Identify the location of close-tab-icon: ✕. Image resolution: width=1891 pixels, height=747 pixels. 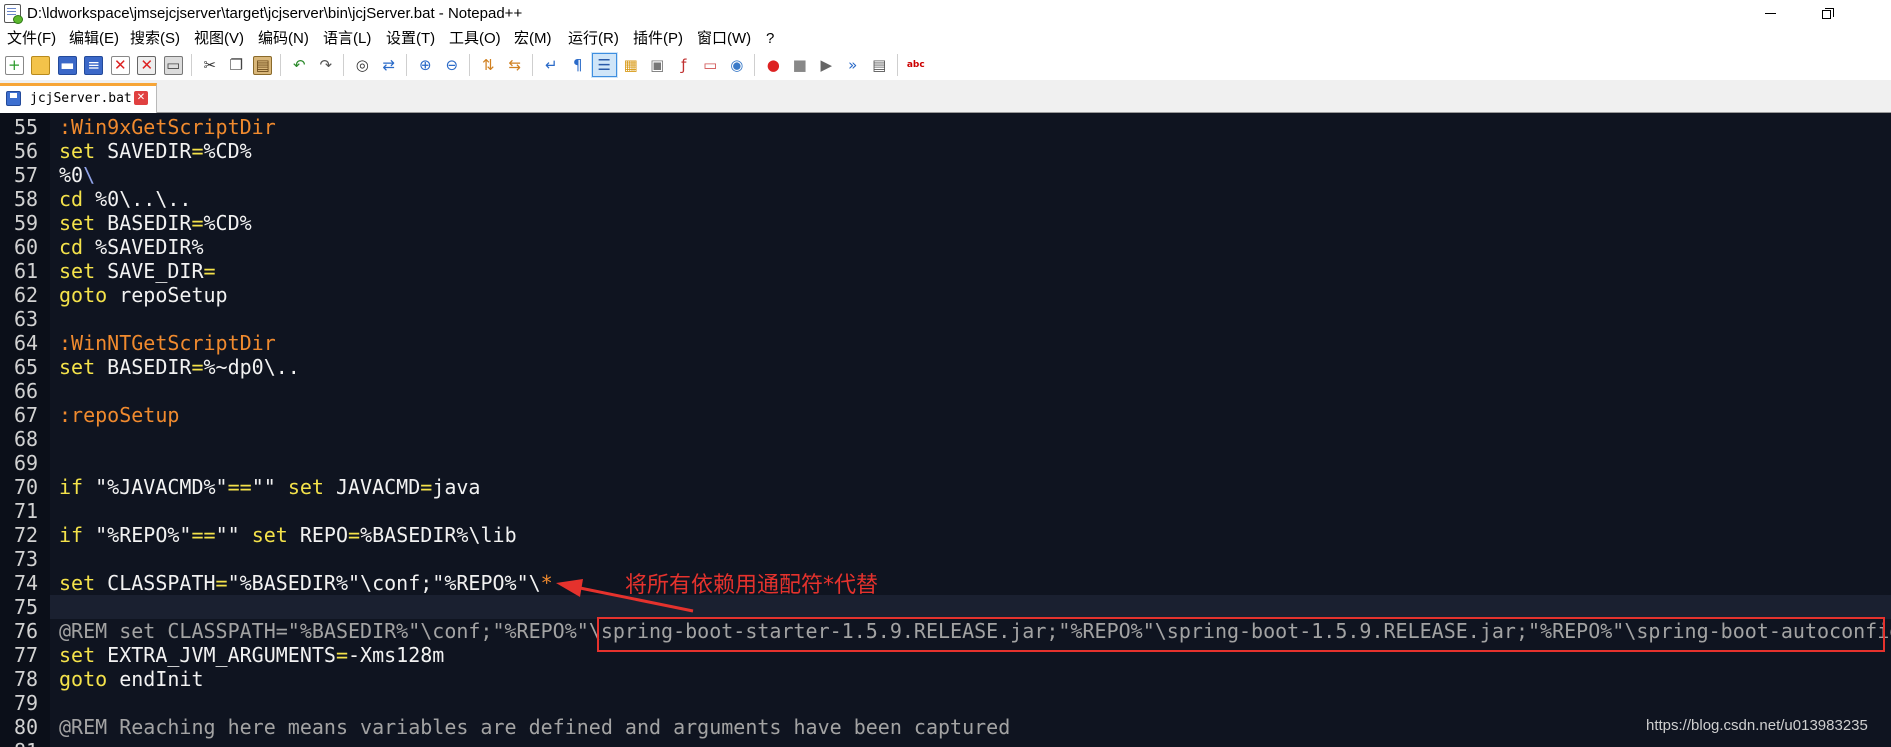
(141, 98).